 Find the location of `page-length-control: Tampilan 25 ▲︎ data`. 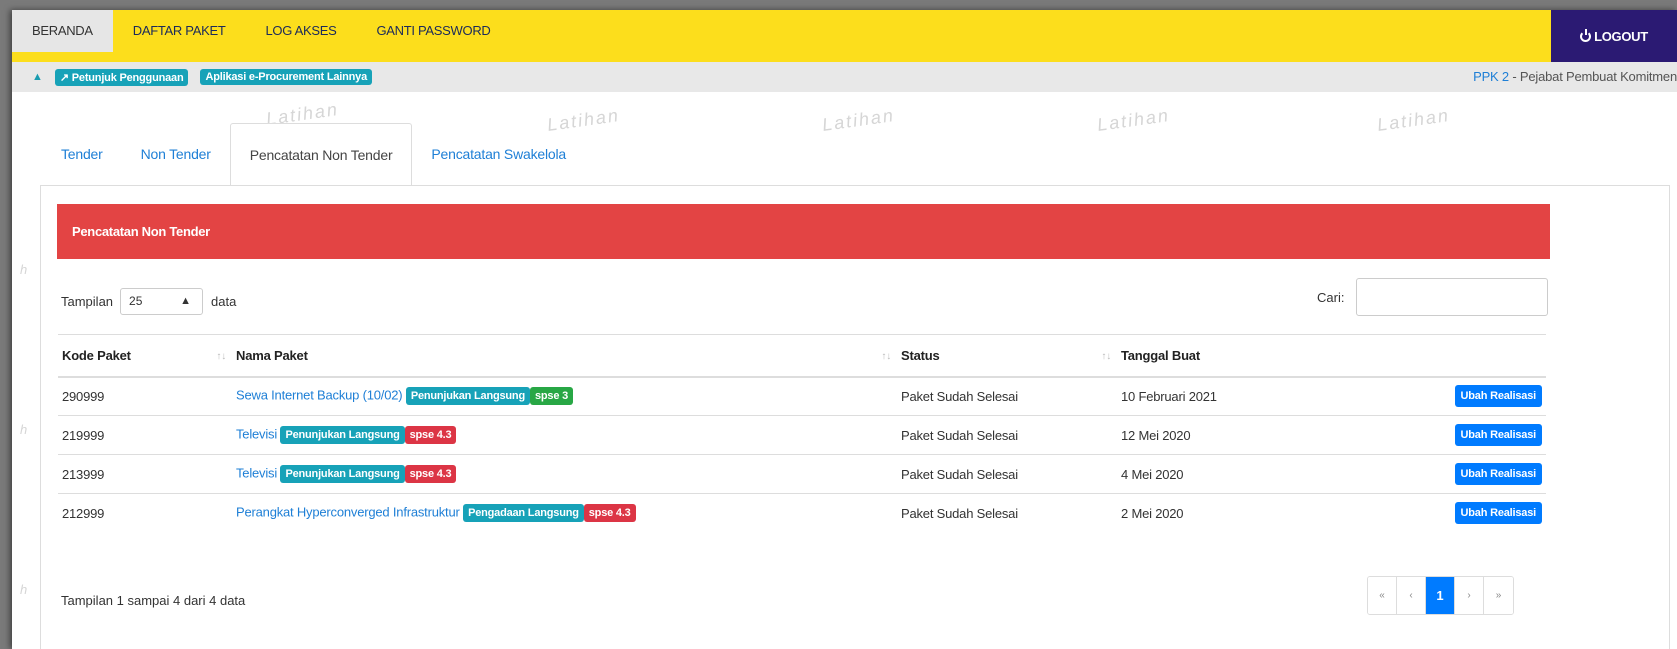

page-length-control: Tampilan 25 ▲︎ data is located at coordinates (148, 301).